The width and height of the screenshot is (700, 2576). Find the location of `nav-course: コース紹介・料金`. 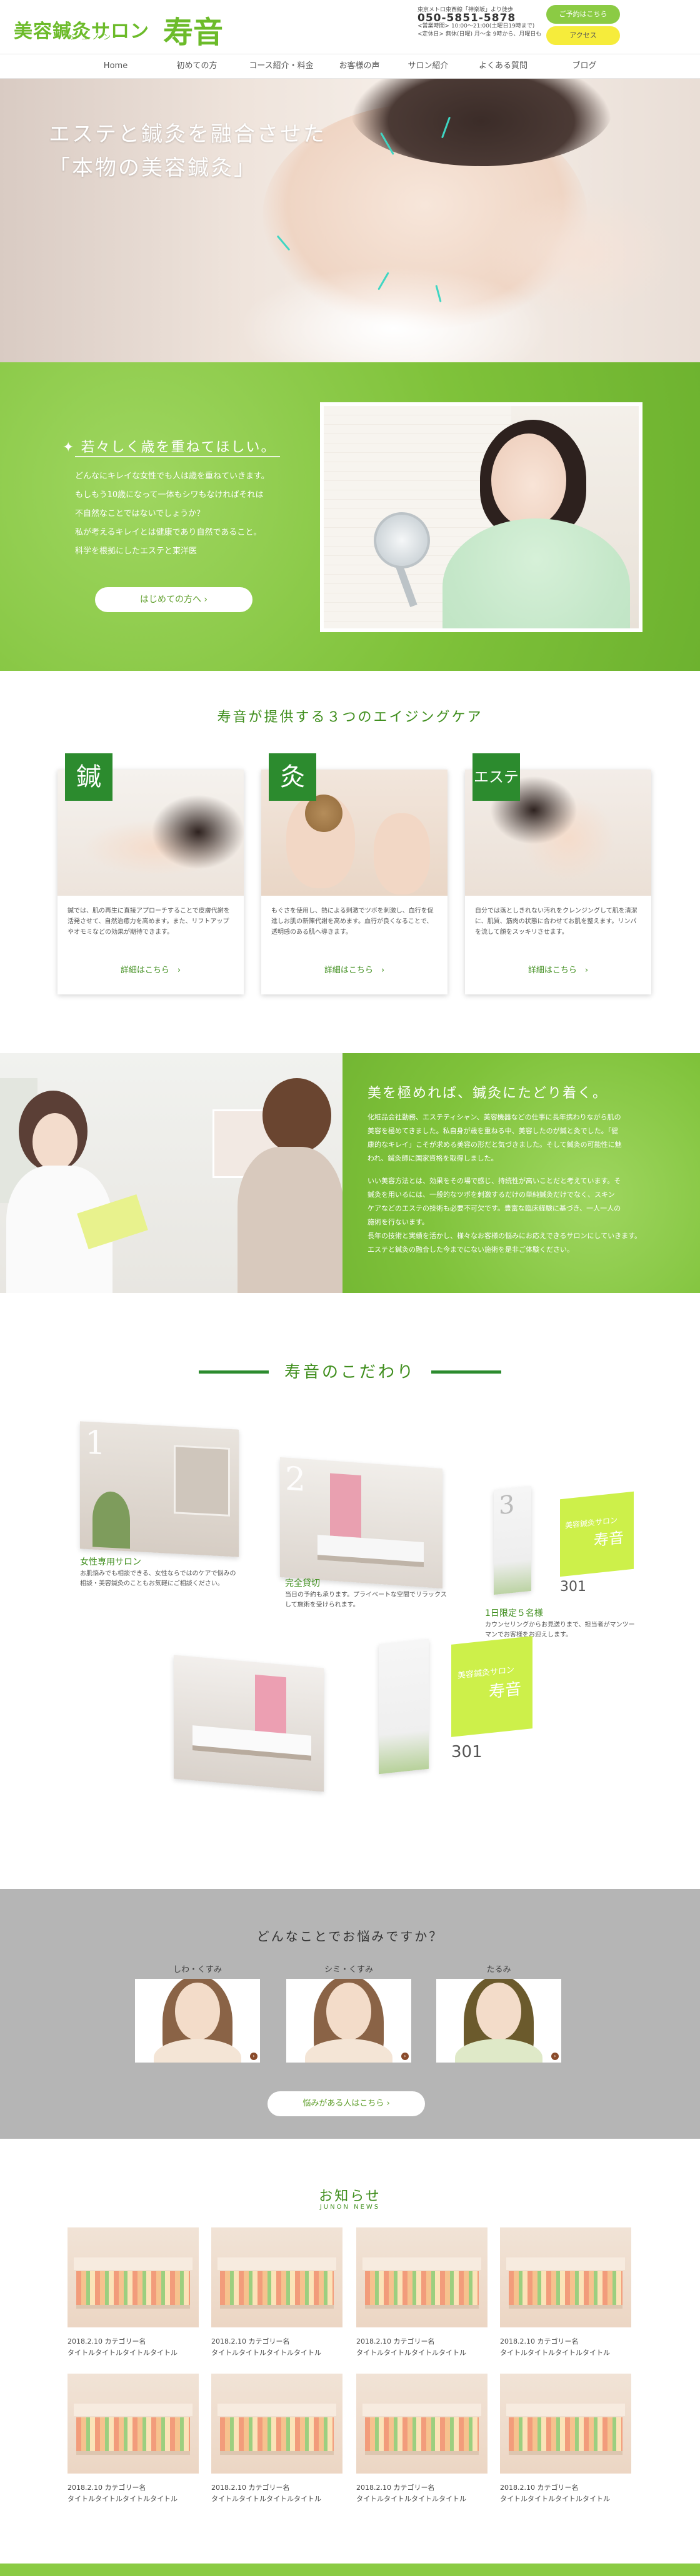

nav-course: コース紹介・料金 is located at coordinates (281, 66).